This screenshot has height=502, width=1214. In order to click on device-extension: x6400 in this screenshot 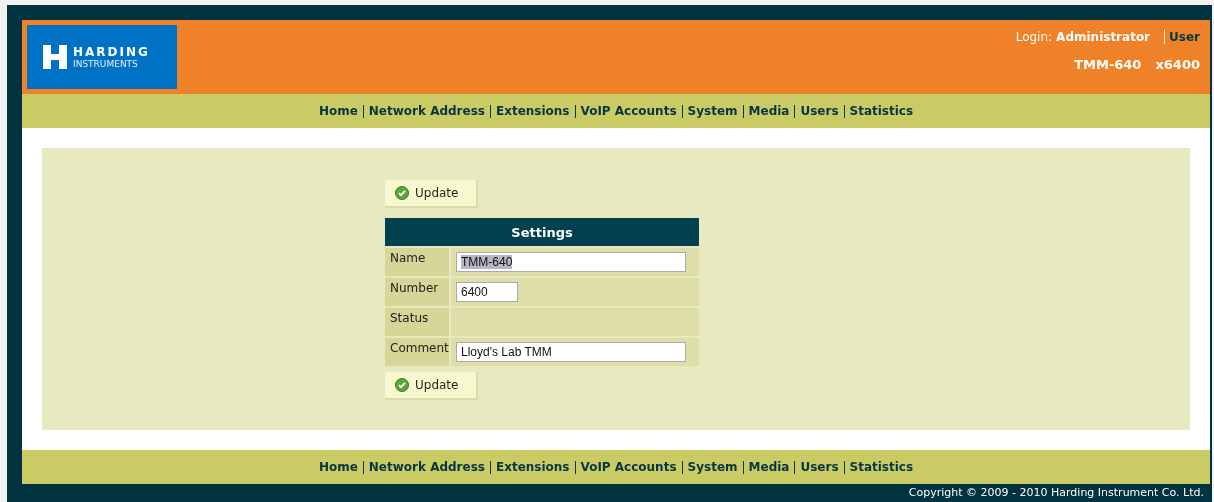, I will do `click(1177, 64)`.